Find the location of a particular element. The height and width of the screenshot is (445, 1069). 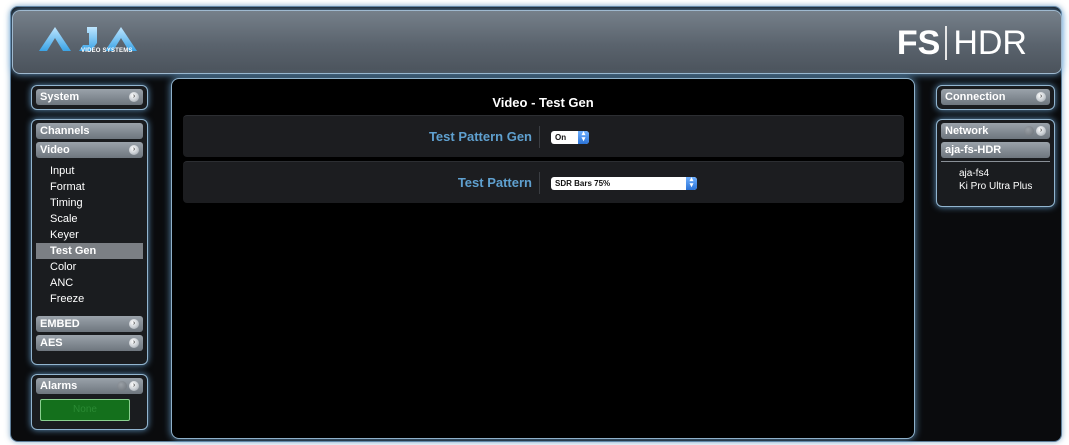

param-row-test-pattern: Test Pattern SDR Bars 75% ▴ ▾ is located at coordinates (543, 182).